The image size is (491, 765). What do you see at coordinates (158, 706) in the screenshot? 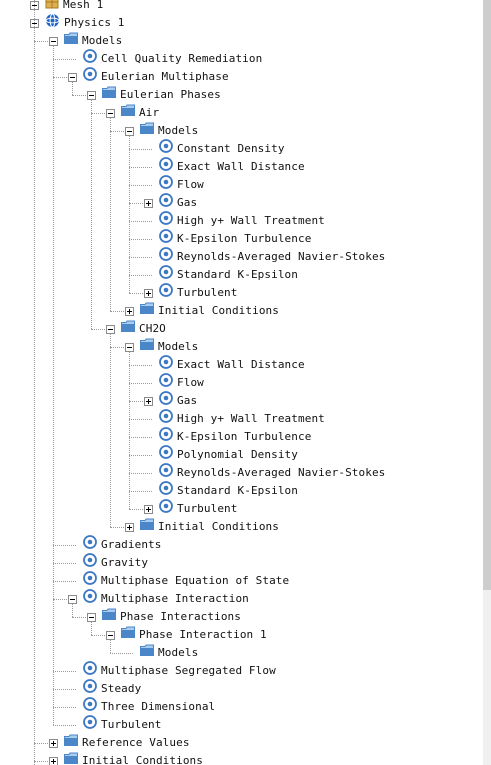
I see `tree-node-label: Three Dimensional` at bounding box center [158, 706].